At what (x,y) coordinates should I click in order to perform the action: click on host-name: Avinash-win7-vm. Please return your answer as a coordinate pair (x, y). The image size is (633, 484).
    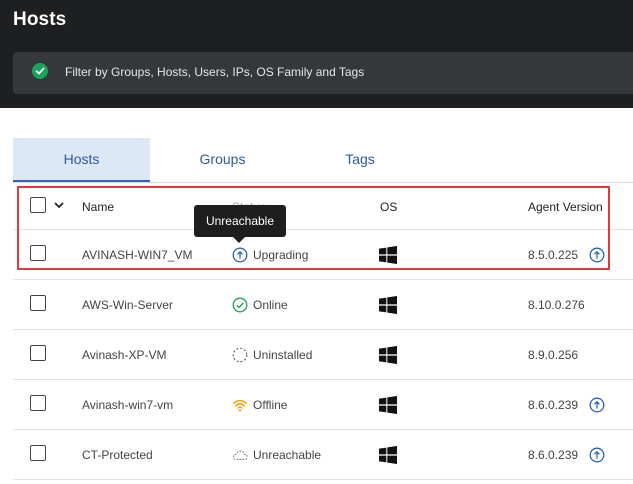
    Looking at the image, I should click on (127, 405).